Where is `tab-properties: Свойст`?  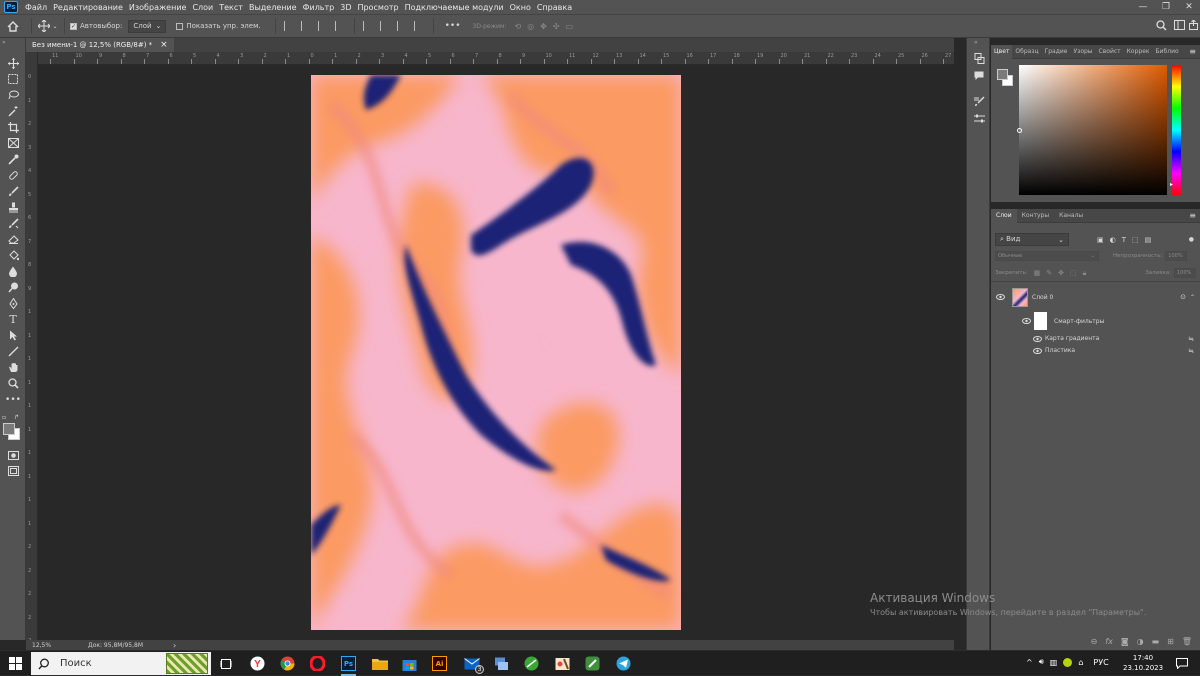 tab-properties: Свойст is located at coordinates (1110, 51).